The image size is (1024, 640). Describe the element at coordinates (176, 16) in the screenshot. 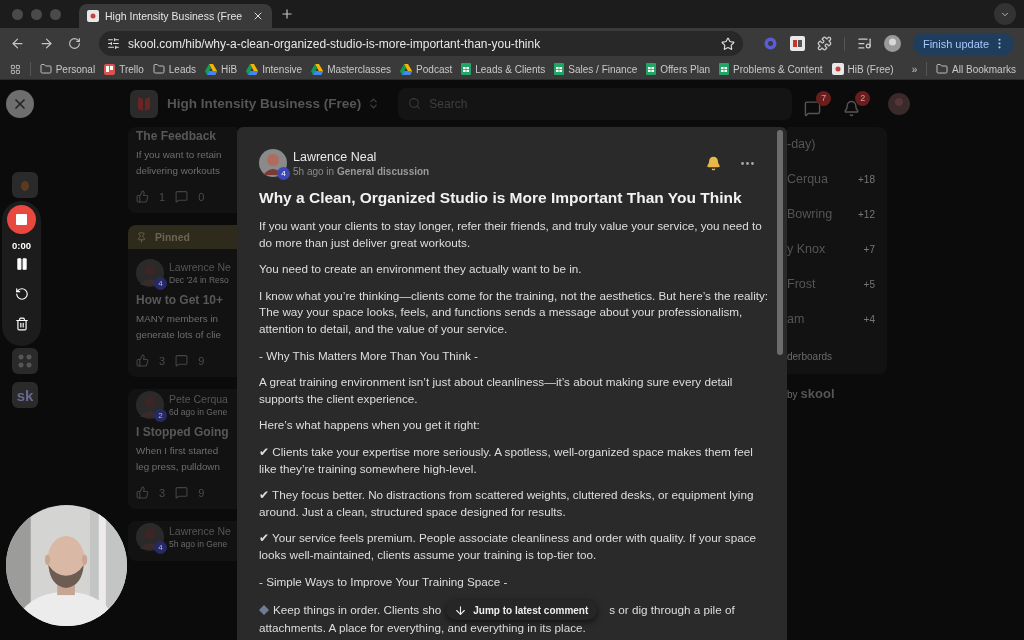

I see `browser-tab: High Intensity Business (Free` at that location.